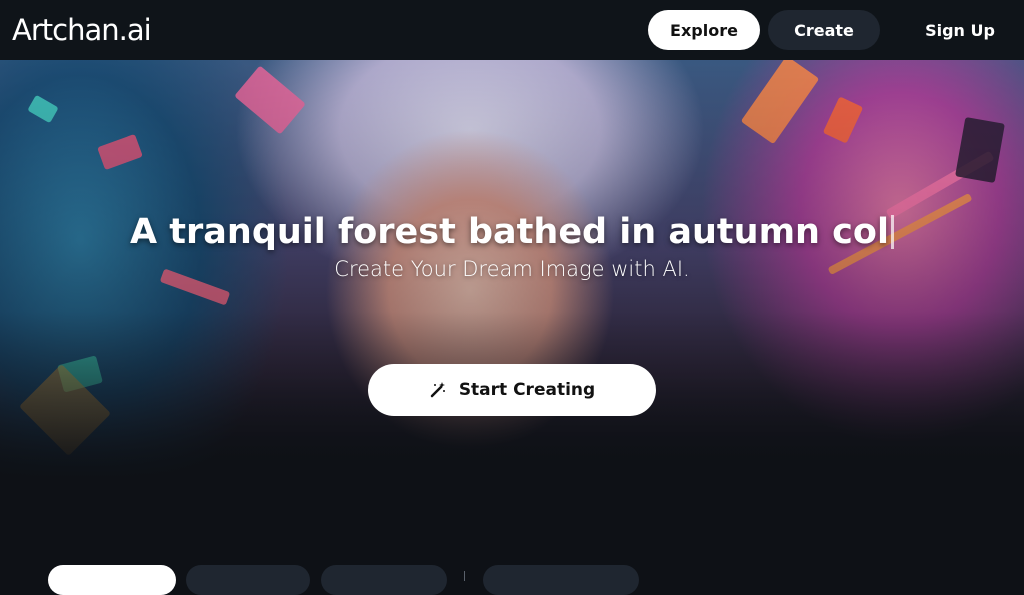 This screenshot has height=595, width=1024. I want to click on headline-text: A tranquil forest bathed in autumn col, so click(509, 232).